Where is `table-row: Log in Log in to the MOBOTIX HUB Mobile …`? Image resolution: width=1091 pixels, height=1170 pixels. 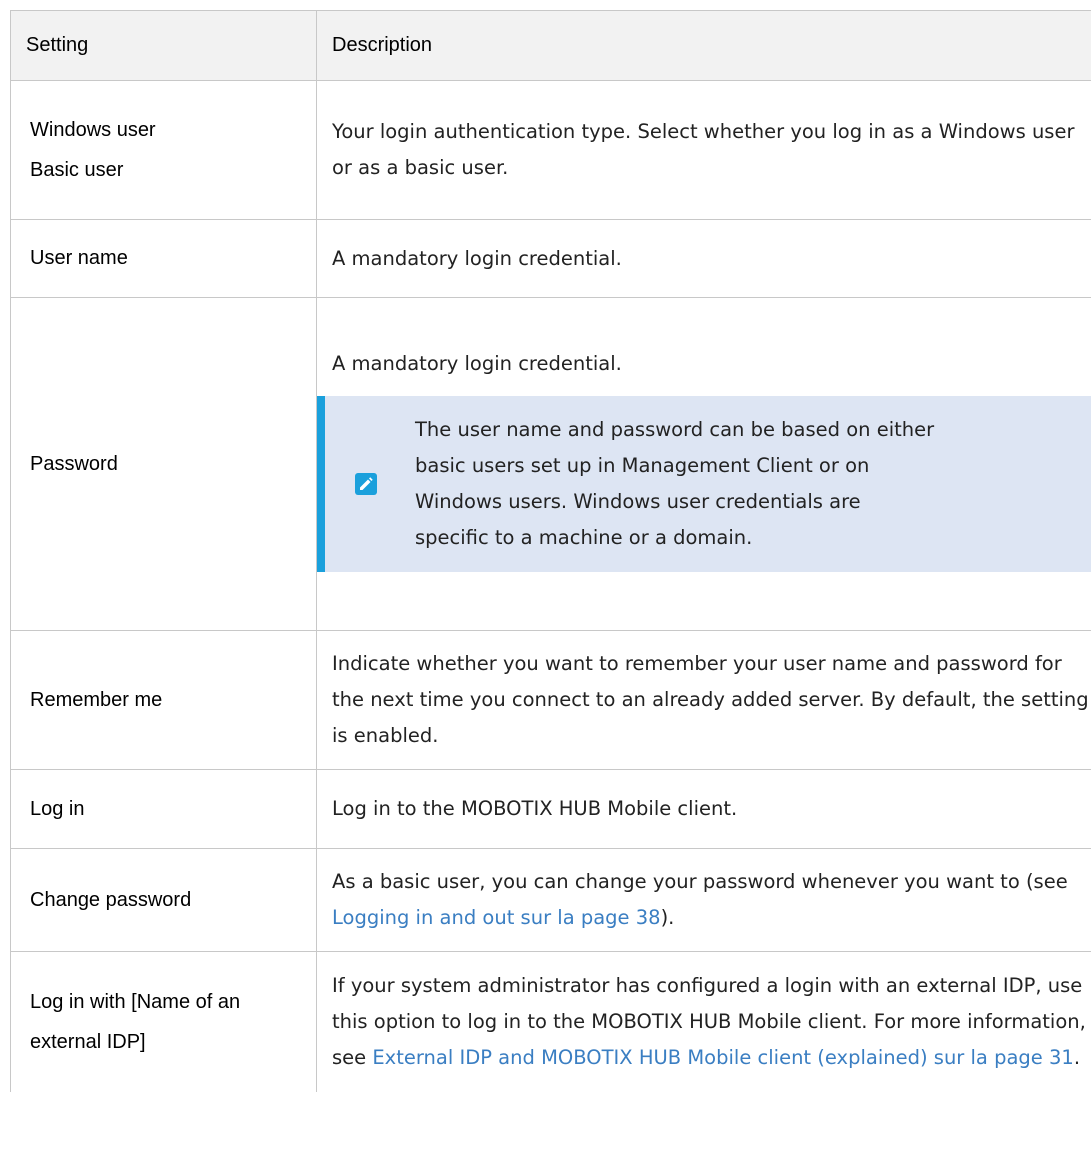 table-row: Log in Log in to the MOBOTIX HUB Mobile … is located at coordinates (550, 809).